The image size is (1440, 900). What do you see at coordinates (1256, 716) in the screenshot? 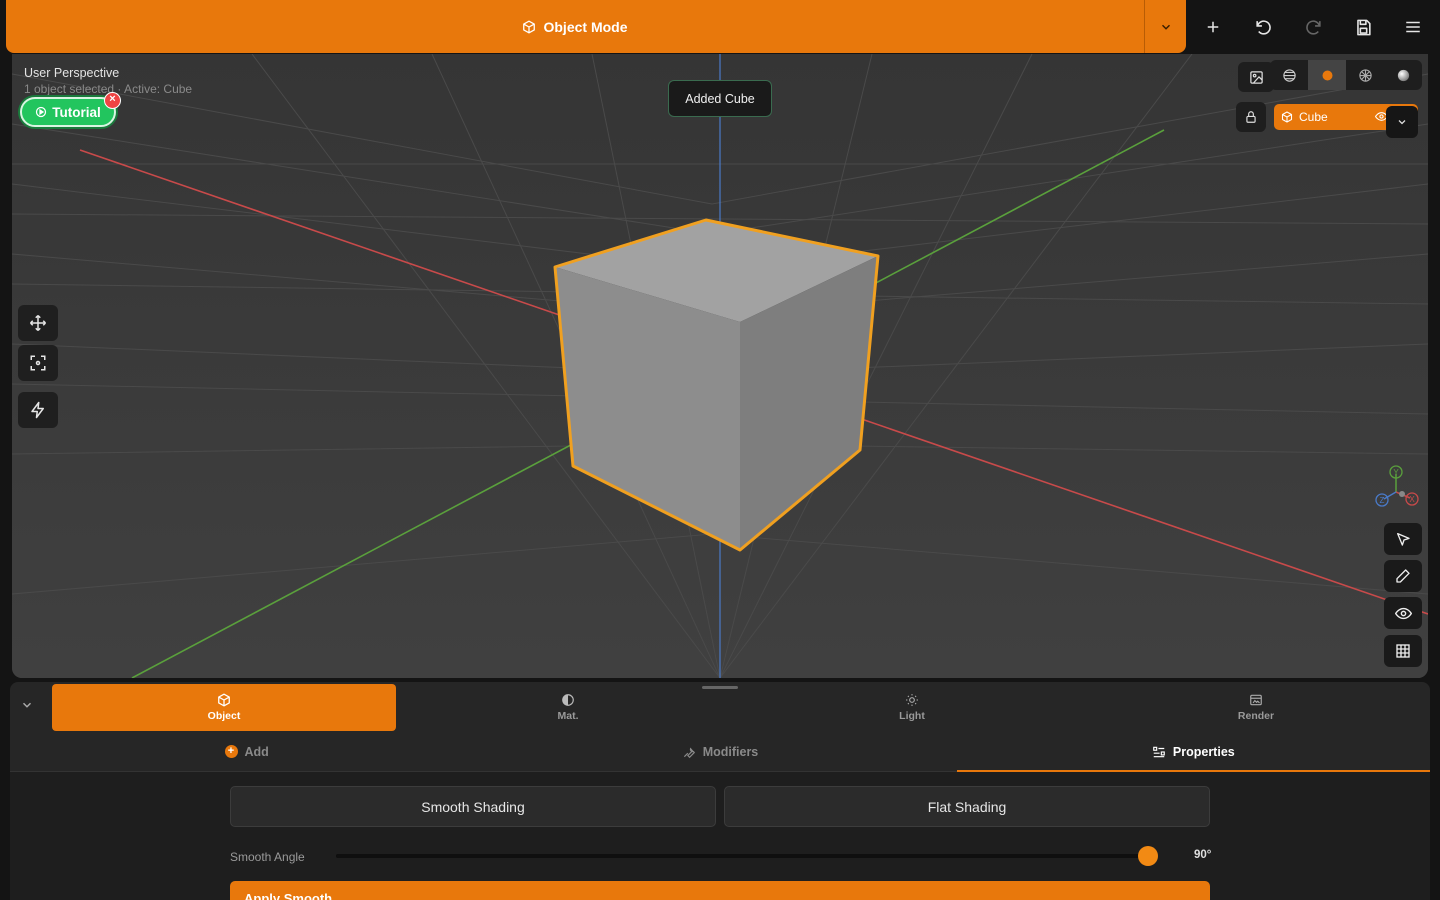
I see `tab-label: Render` at bounding box center [1256, 716].